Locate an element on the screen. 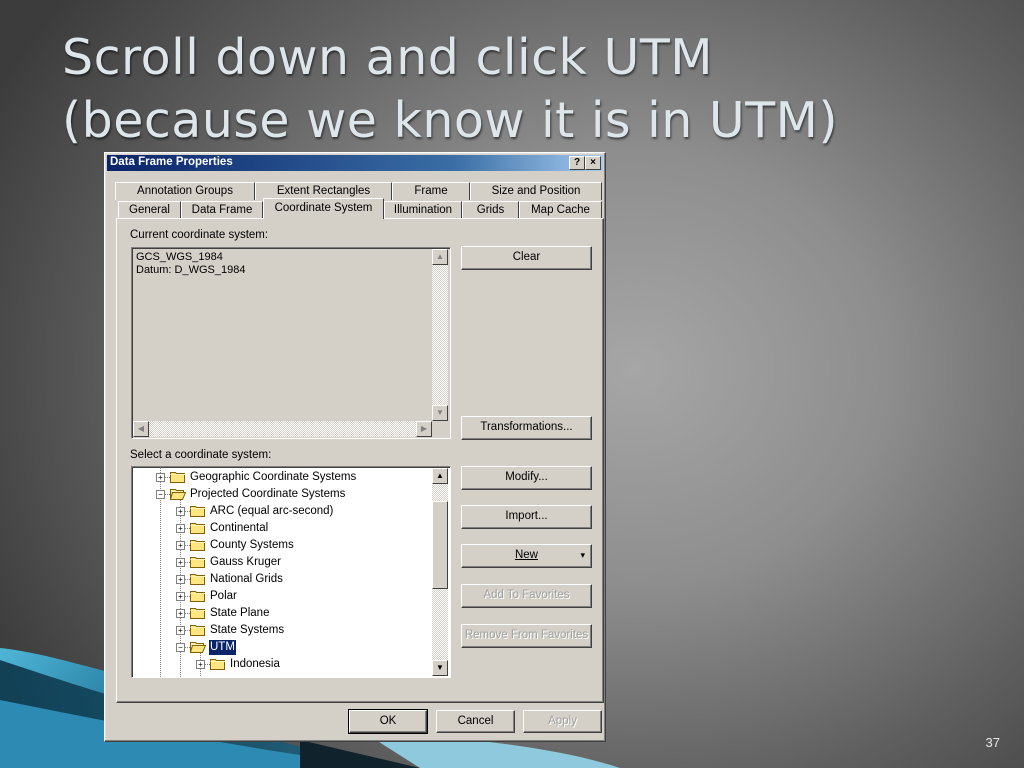  tab-grids: Grids is located at coordinates (490, 210).